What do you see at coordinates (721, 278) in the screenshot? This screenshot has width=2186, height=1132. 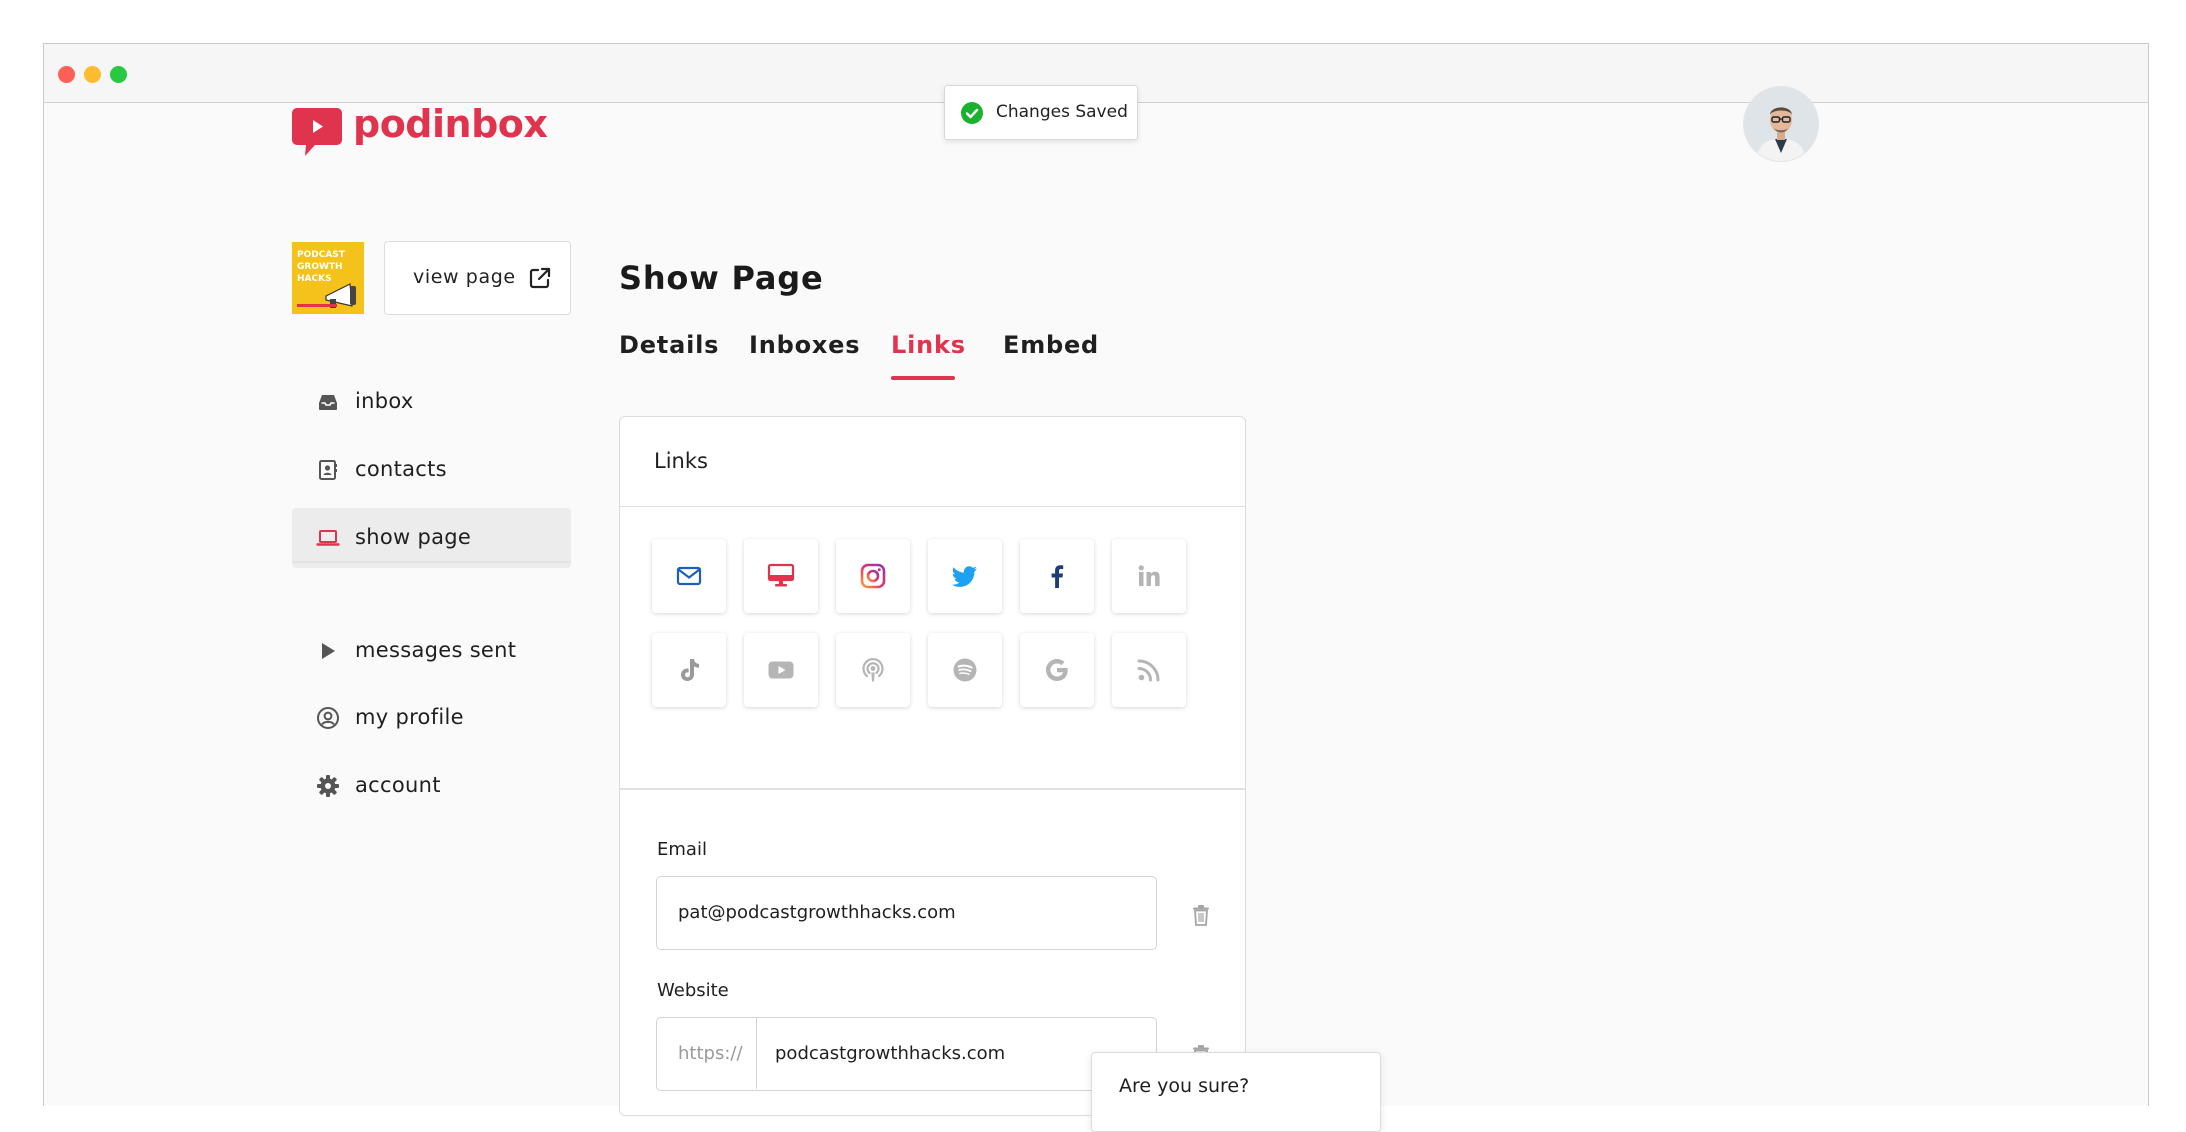 I see `page-title: Show Page` at bounding box center [721, 278].